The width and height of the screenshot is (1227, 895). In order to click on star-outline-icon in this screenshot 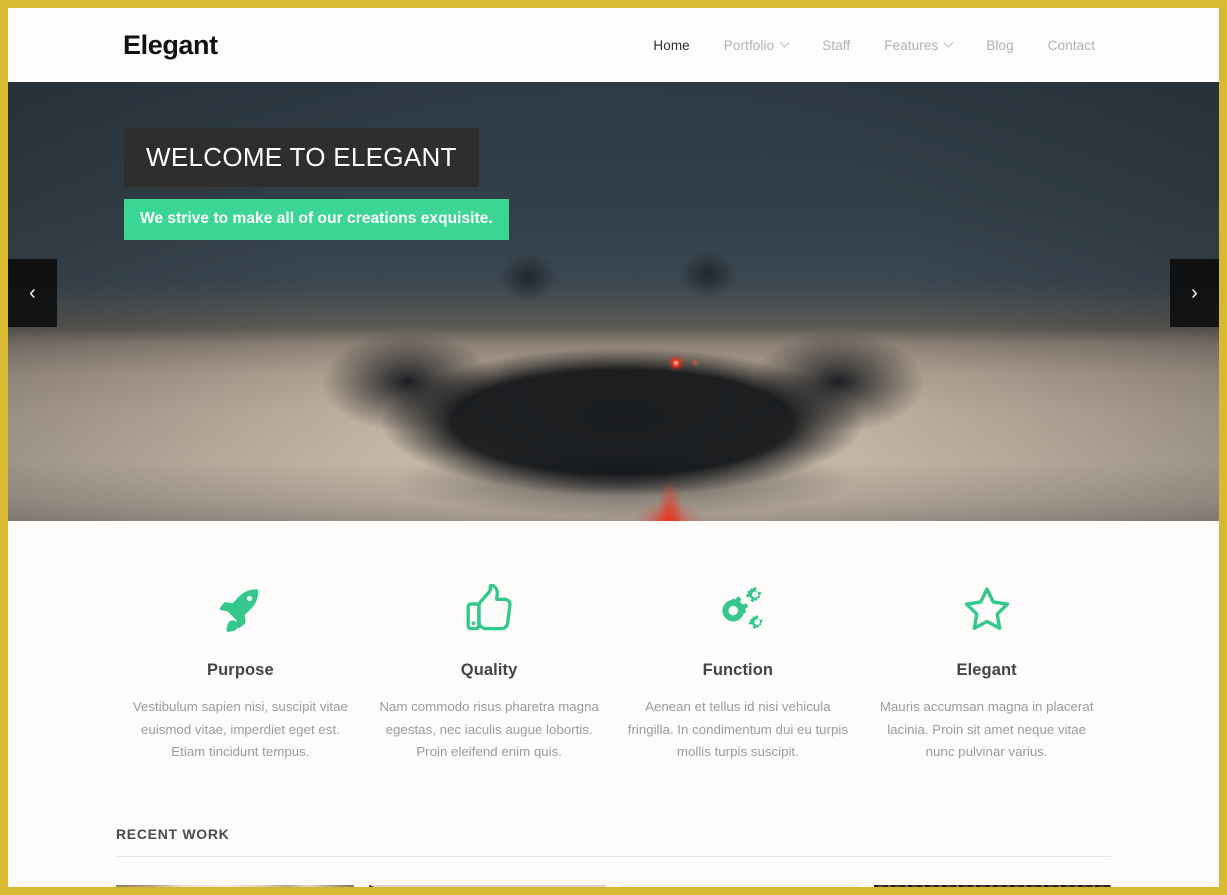, I will do `click(986, 610)`.